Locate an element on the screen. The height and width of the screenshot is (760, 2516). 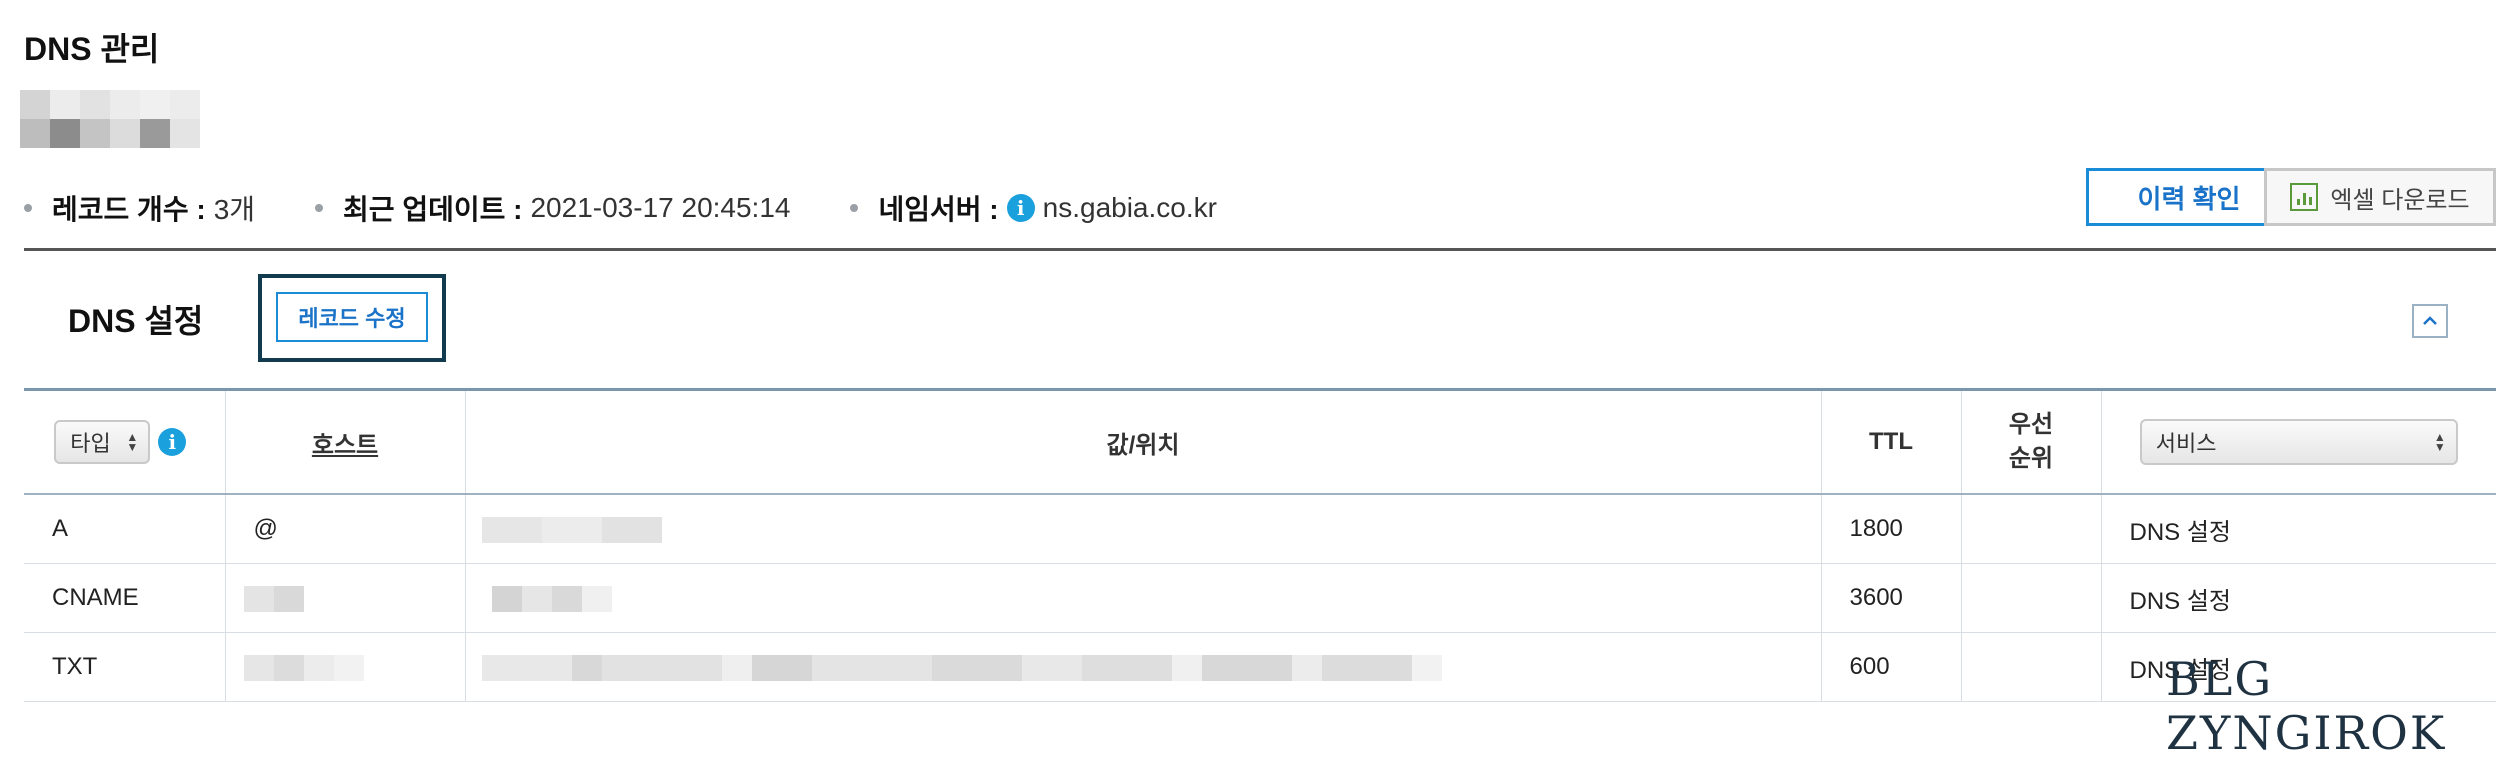
th-value: 값/위치 is located at coordinates (1143, 443).